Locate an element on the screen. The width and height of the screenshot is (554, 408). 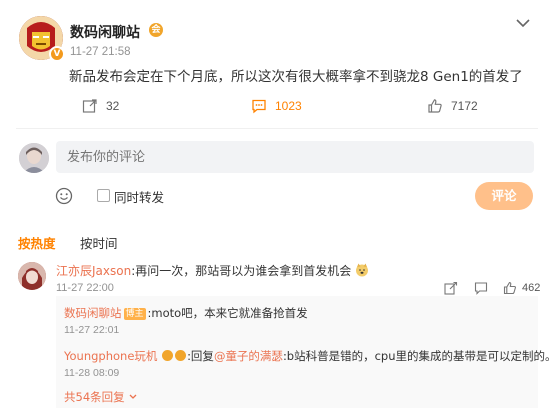
reply-text: :moto吧，本来它就准备抢首发 is located at coordinates (227, 313).